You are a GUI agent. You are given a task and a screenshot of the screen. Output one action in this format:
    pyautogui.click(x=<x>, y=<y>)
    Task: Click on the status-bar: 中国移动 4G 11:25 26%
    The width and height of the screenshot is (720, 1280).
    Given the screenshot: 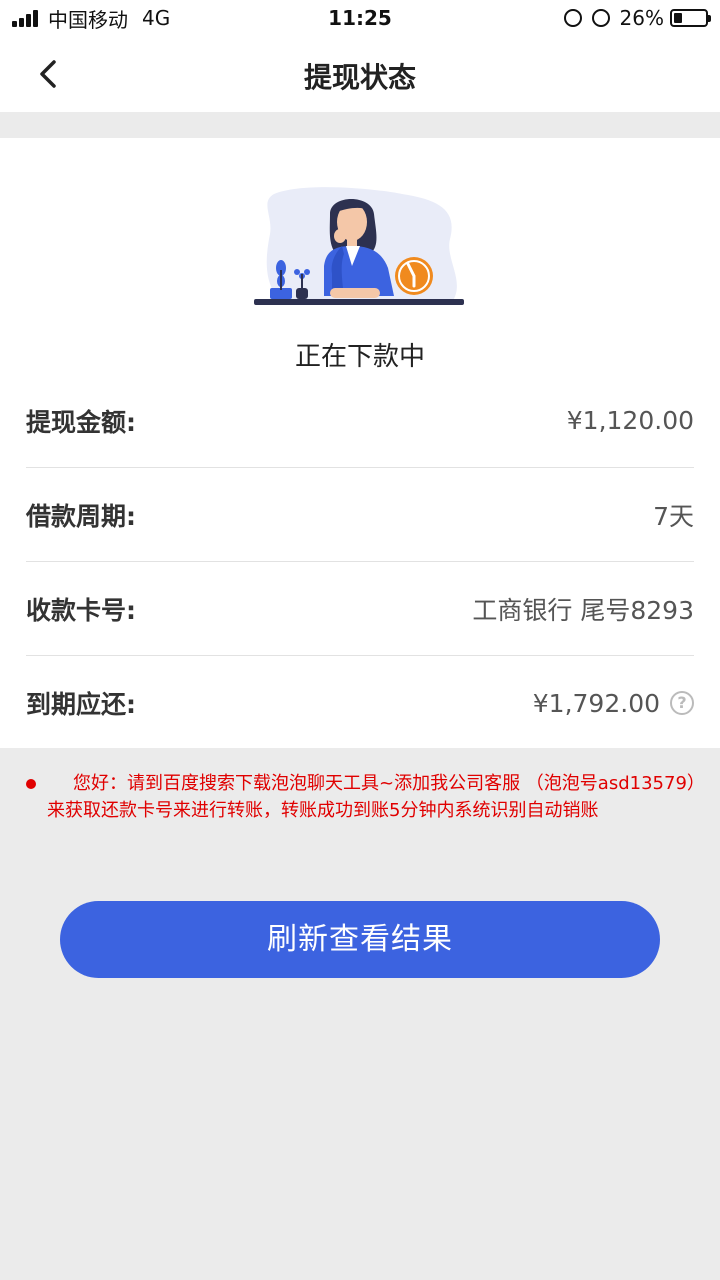 What is the action you would take?
    pyautogui.click(x=360, y=18)
    